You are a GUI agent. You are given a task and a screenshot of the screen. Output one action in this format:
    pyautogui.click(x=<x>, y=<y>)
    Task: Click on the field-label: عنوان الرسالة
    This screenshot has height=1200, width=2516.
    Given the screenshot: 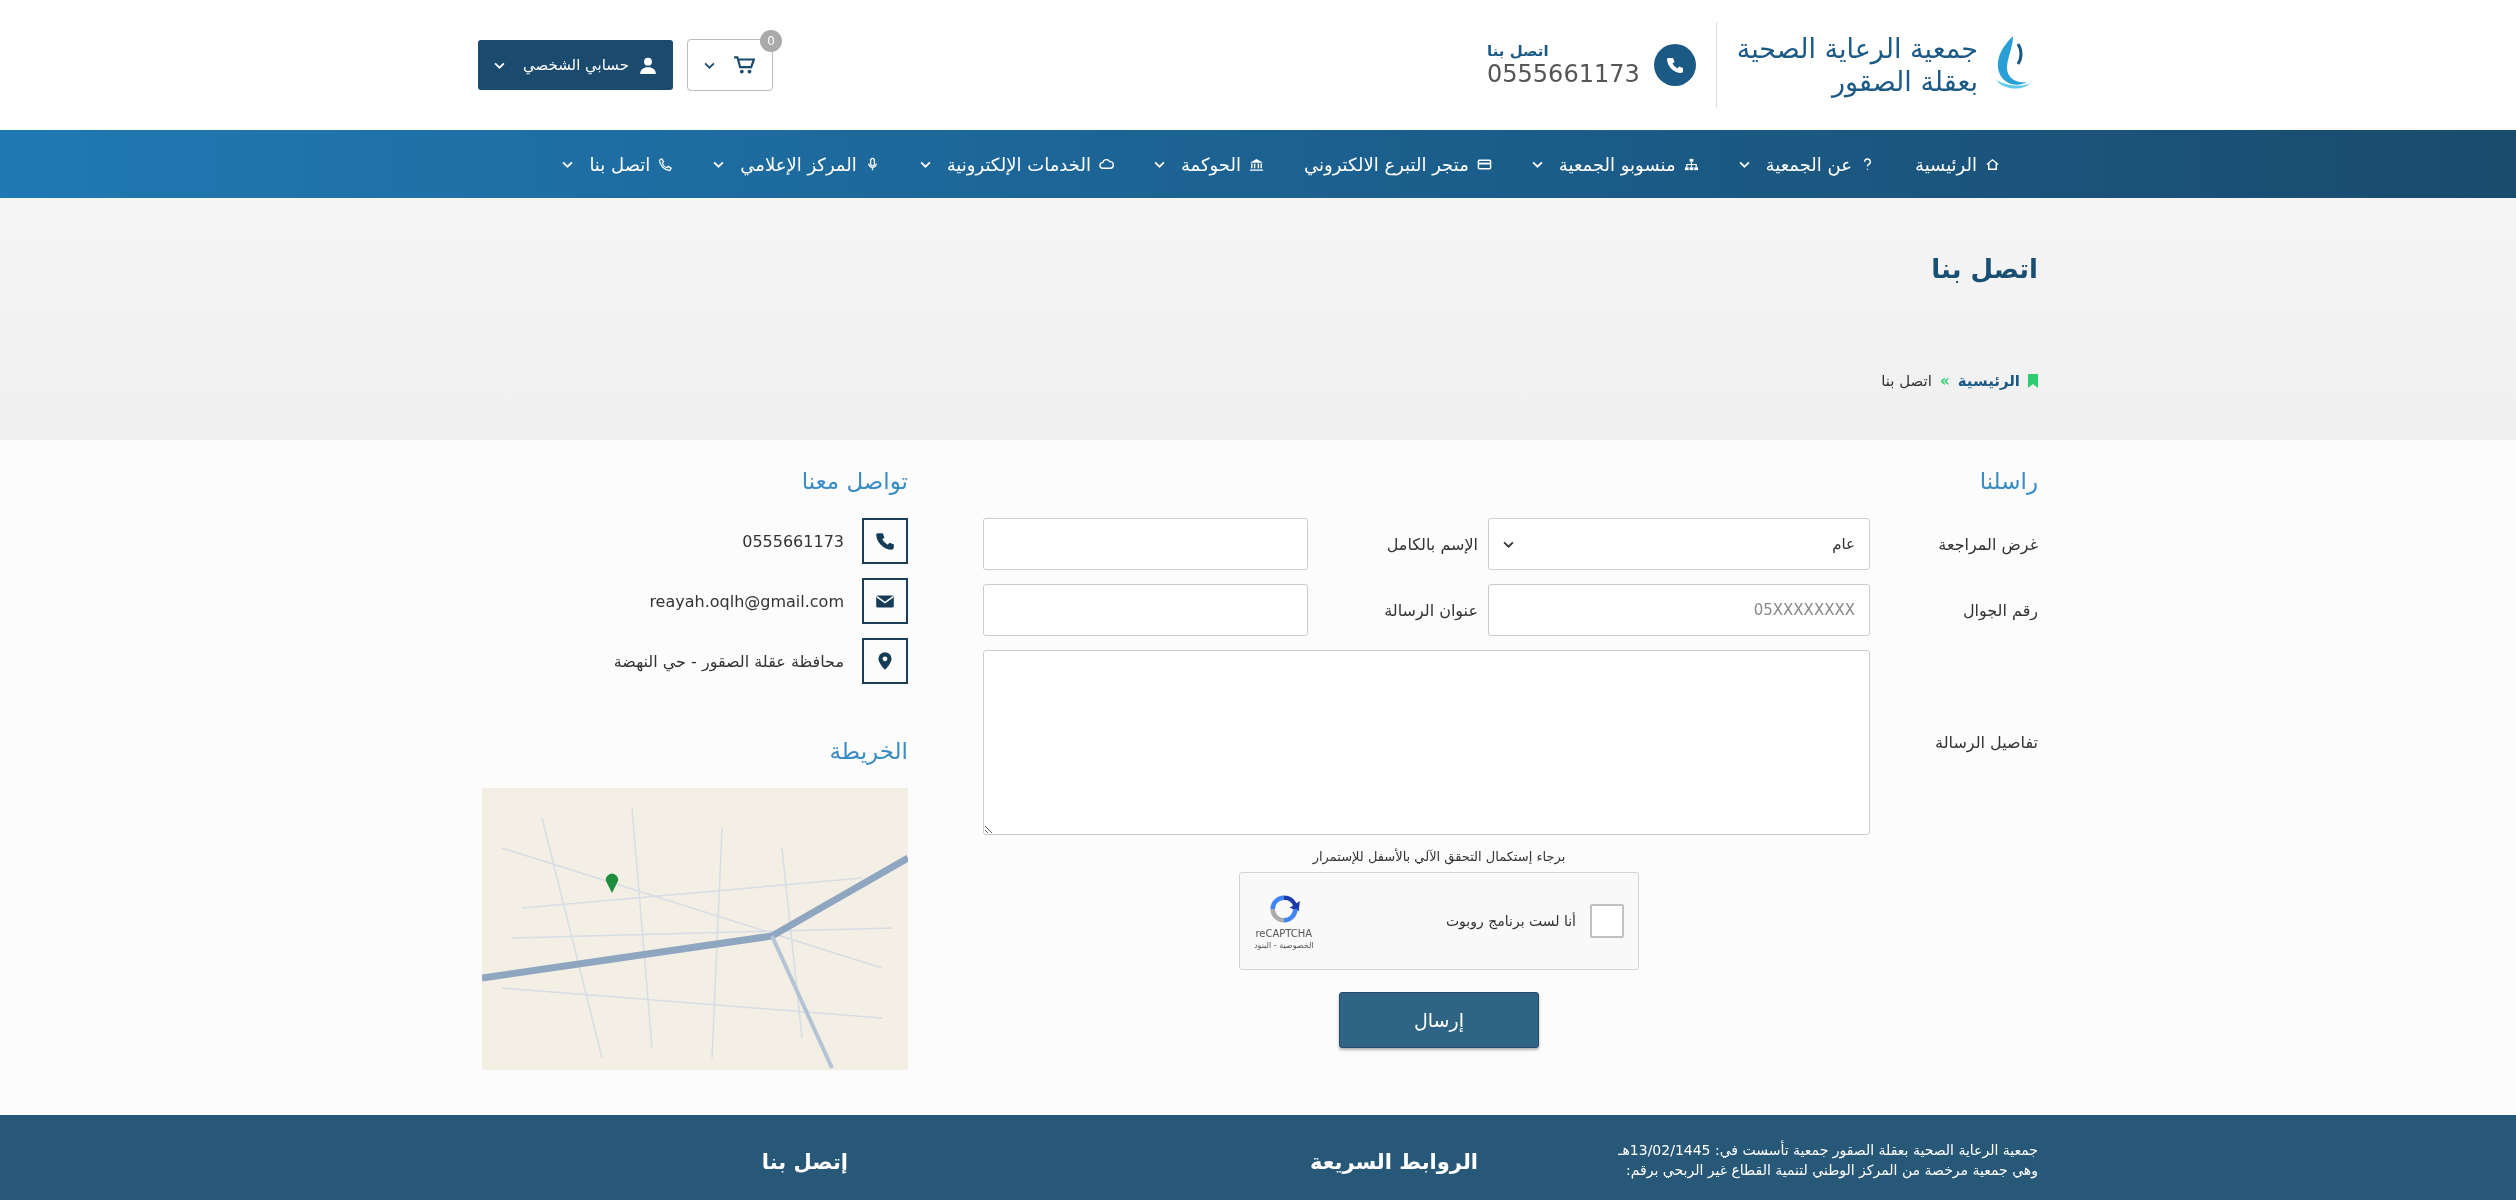 What is the action you would take?
    pyautogui.click(x=1430, y=610)
    